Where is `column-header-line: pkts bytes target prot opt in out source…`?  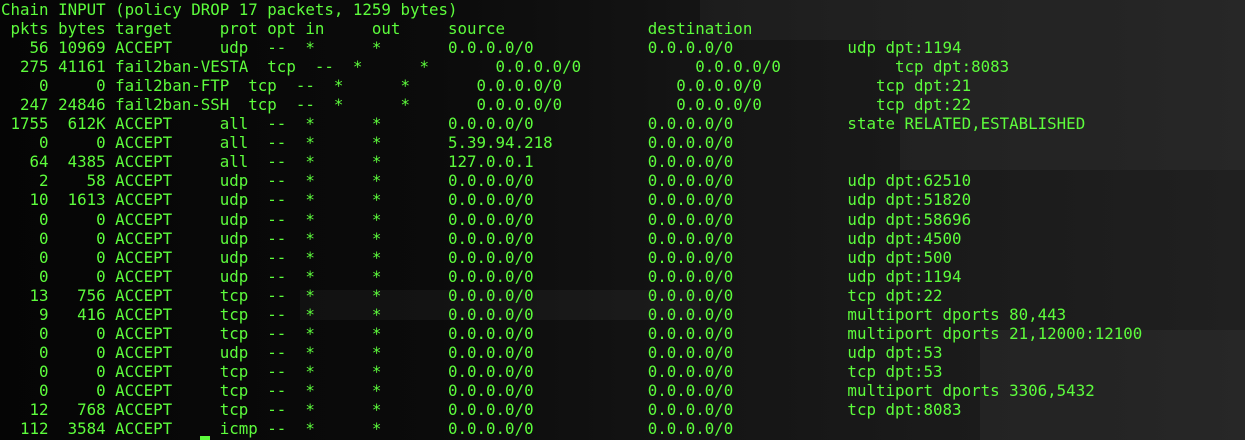 column-header-line: pkts bytes target prot opt in out source… is located at coordinates (377, 29).